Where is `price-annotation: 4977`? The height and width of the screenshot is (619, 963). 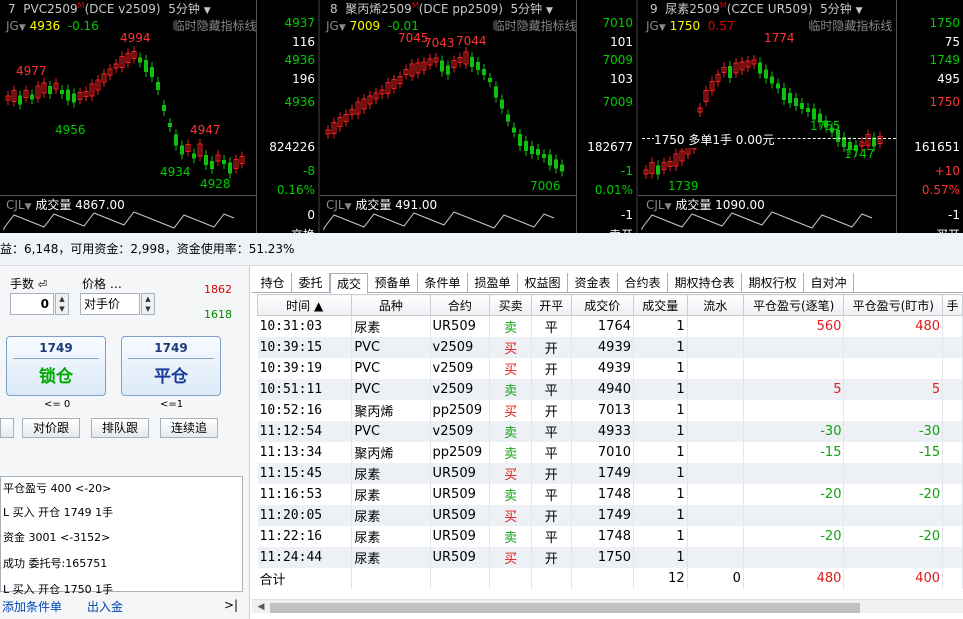 price-annotation: 4977 is located at coordinates (31, 71).